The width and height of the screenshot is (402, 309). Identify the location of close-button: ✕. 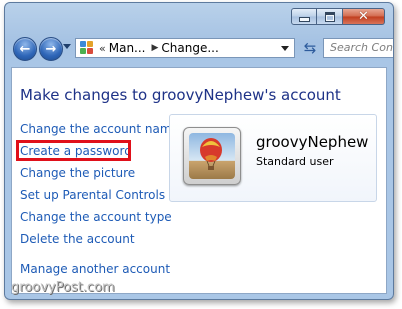
(364, 16).